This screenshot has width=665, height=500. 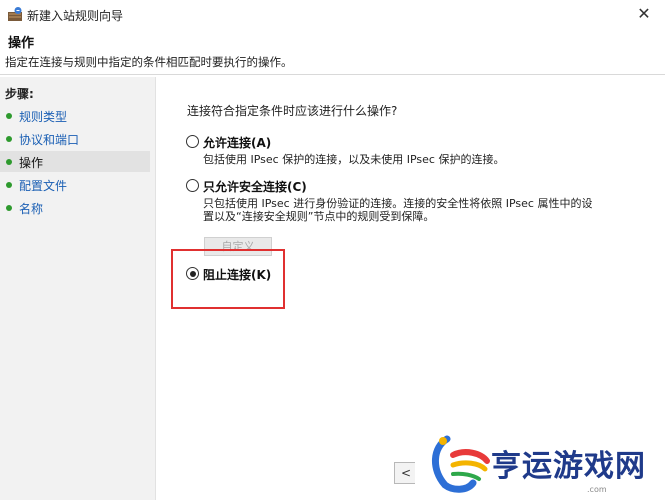 What do you see at coordinates (237, 142) in the screenshot?
I see `allow-connection-label: 允许连接(A)` at bounding box center [237, 142].